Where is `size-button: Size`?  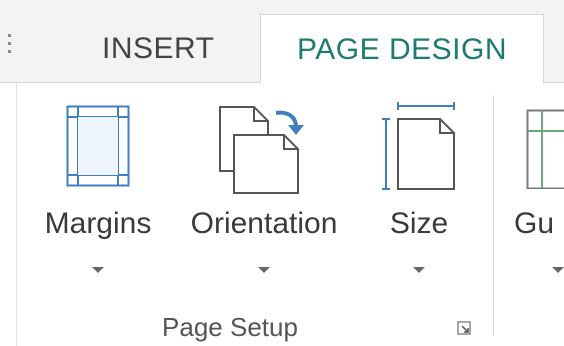 size-button: Size is located at coordinates (419, 195).